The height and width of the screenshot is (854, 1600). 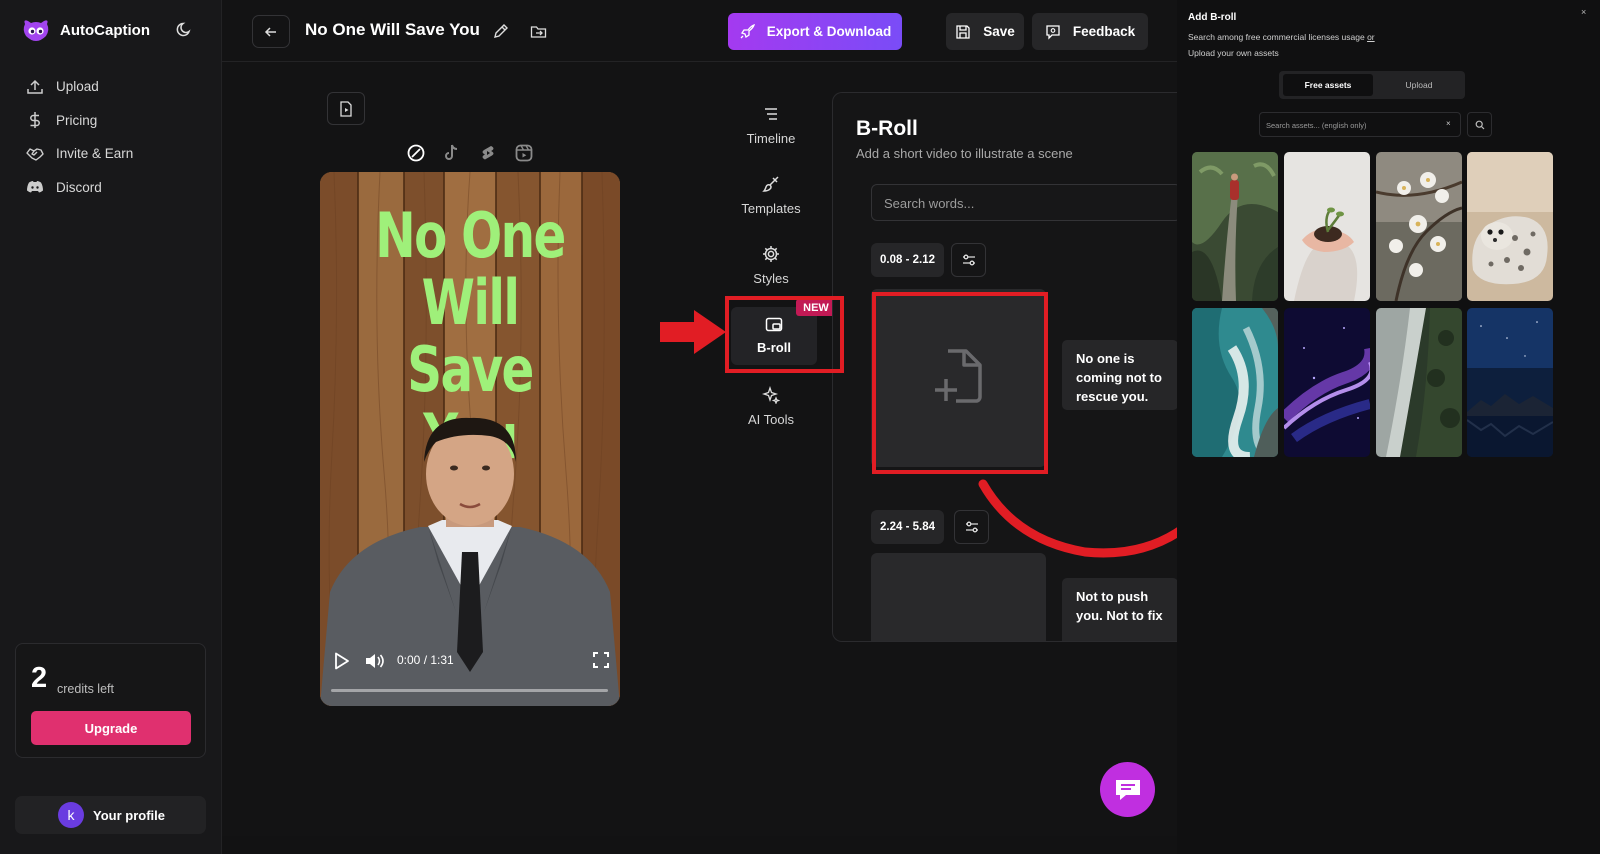 I want to click on panel-title: B-Roll, so click(x=887, y=128).